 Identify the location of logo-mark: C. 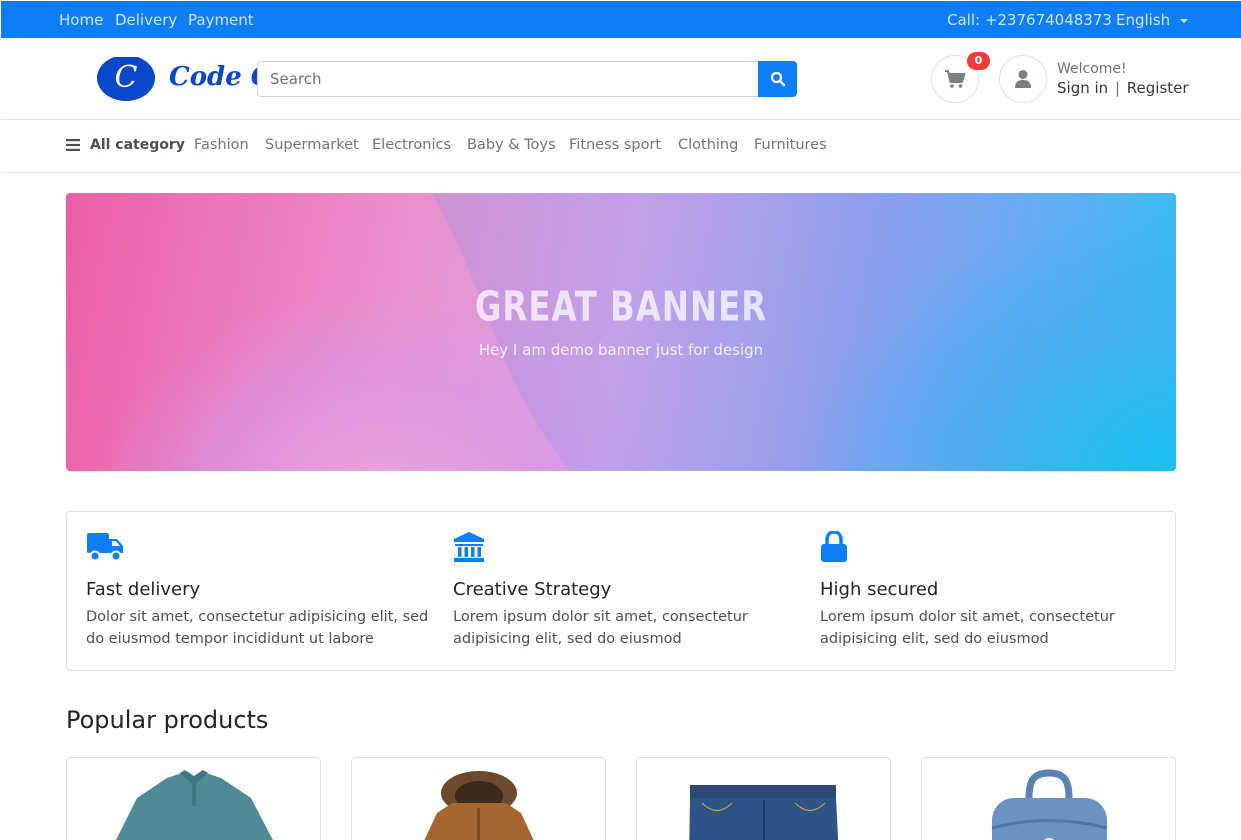
(126, 79).